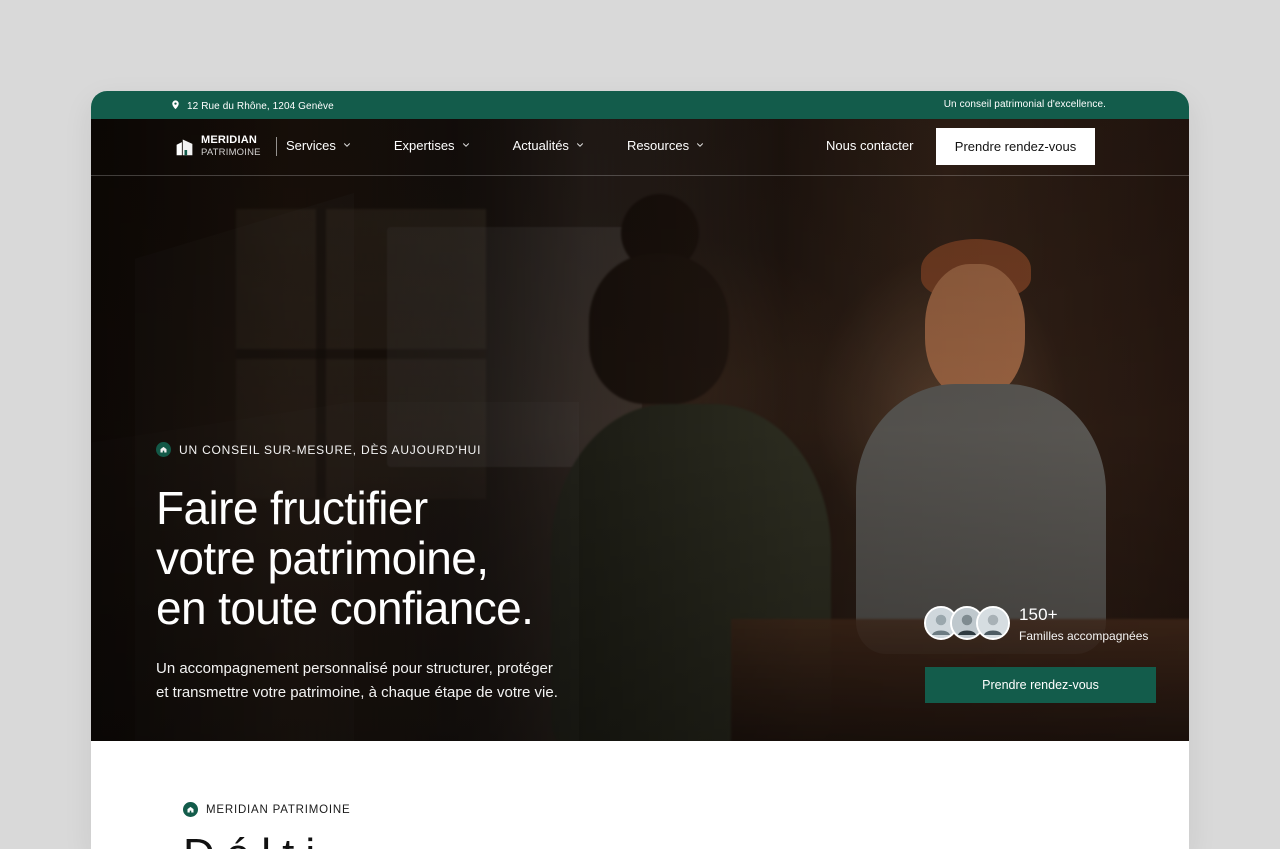  I want to click on nav-item-actualites: Actualités, so click(549, 145).